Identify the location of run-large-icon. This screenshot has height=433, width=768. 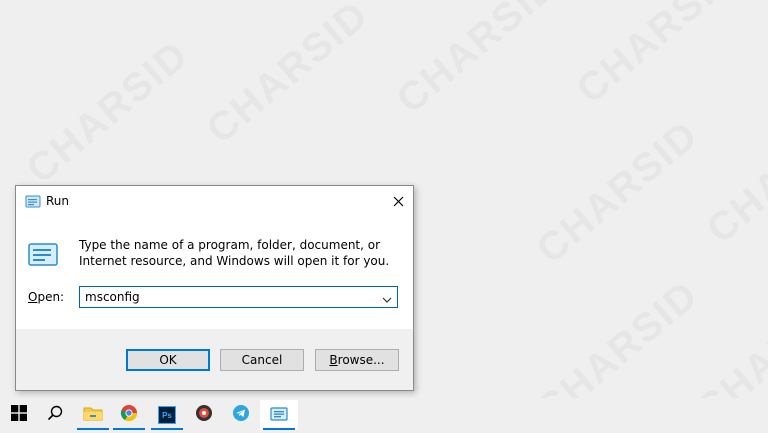
(43, 254).